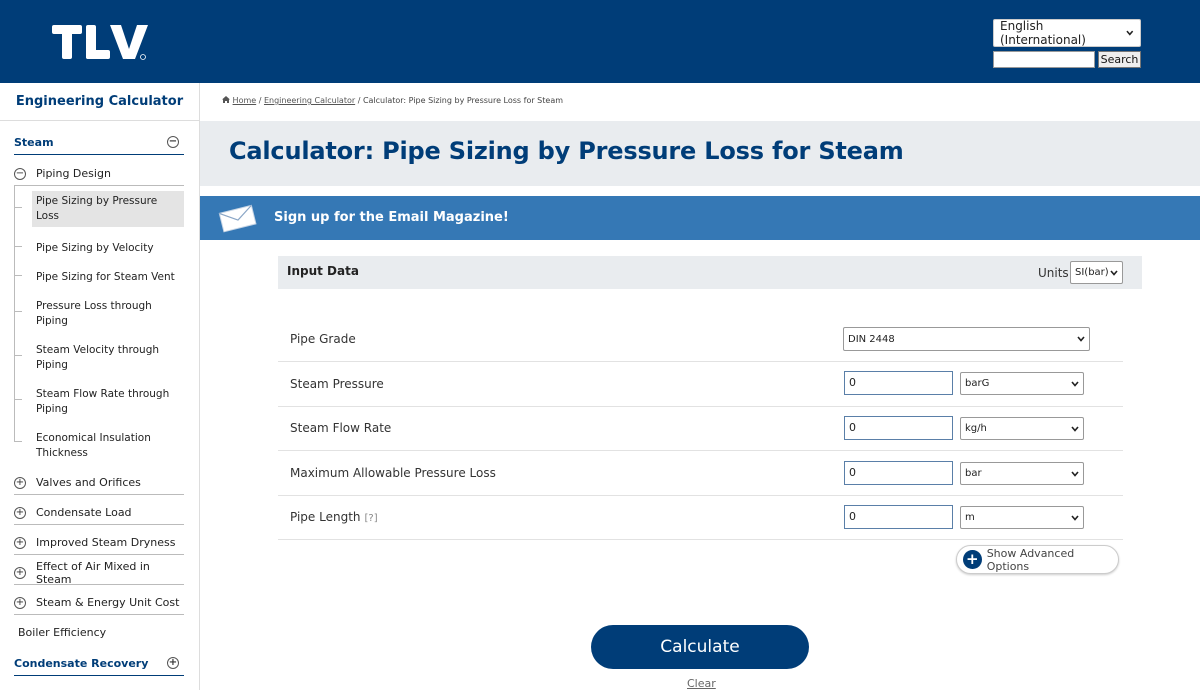  I want to click on steam-flow-rate-label: Steam Flow Rate, so click(341, 428).